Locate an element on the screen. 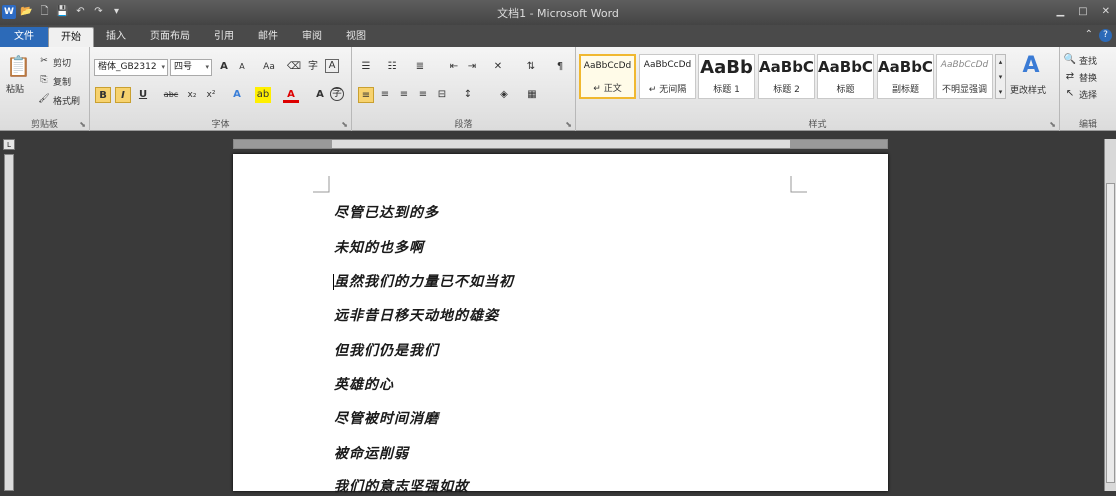 This screenshot has width=1116, height=496. align-left-icon: ≡ is located at coordinates (366, 95).